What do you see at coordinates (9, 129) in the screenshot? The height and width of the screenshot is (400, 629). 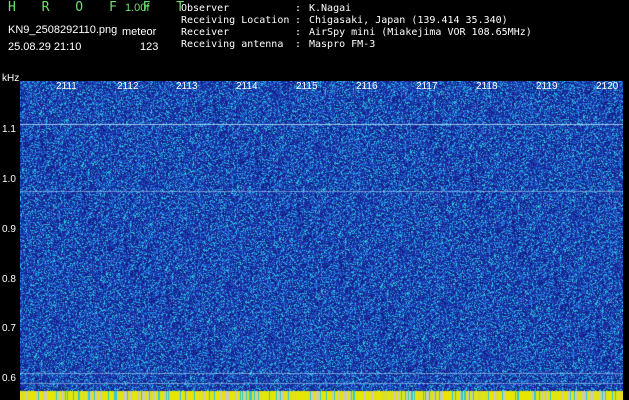 I see `y-tick-label: 1.1` at bounding box center [9, 129].